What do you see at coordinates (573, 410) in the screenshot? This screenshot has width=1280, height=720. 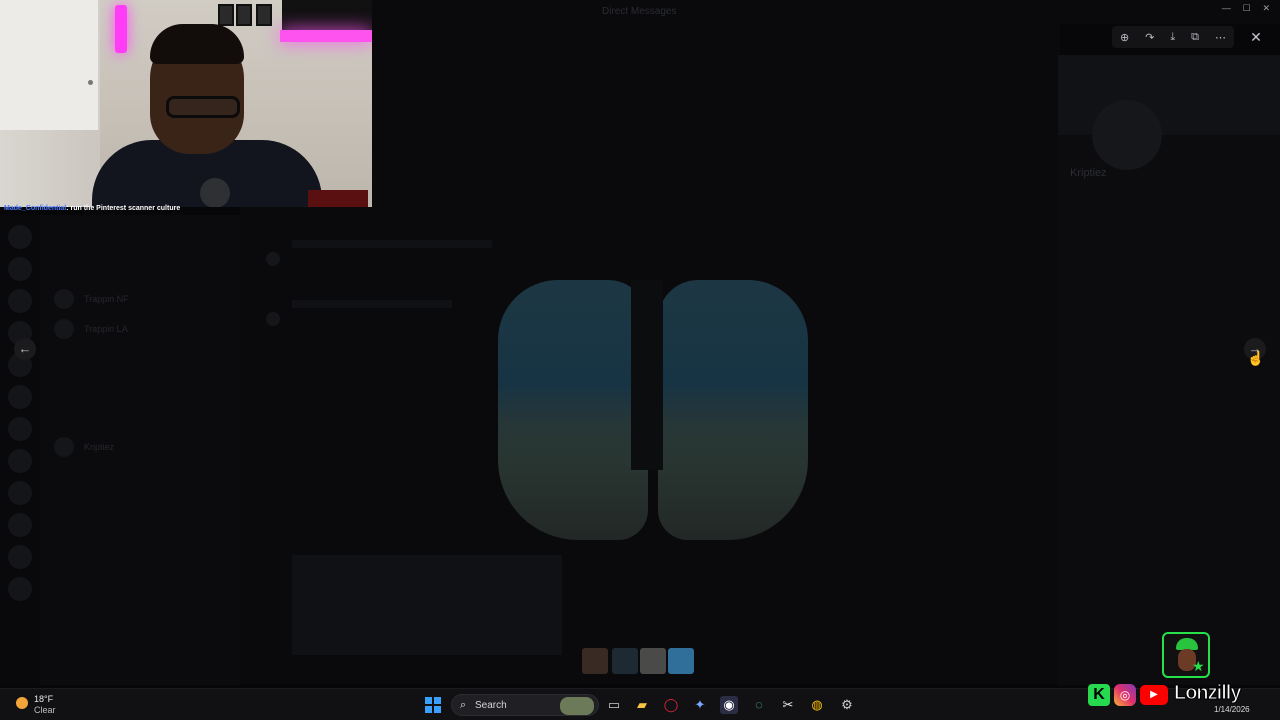 I see `image-left-lobe` at bounding box center [573, 410].